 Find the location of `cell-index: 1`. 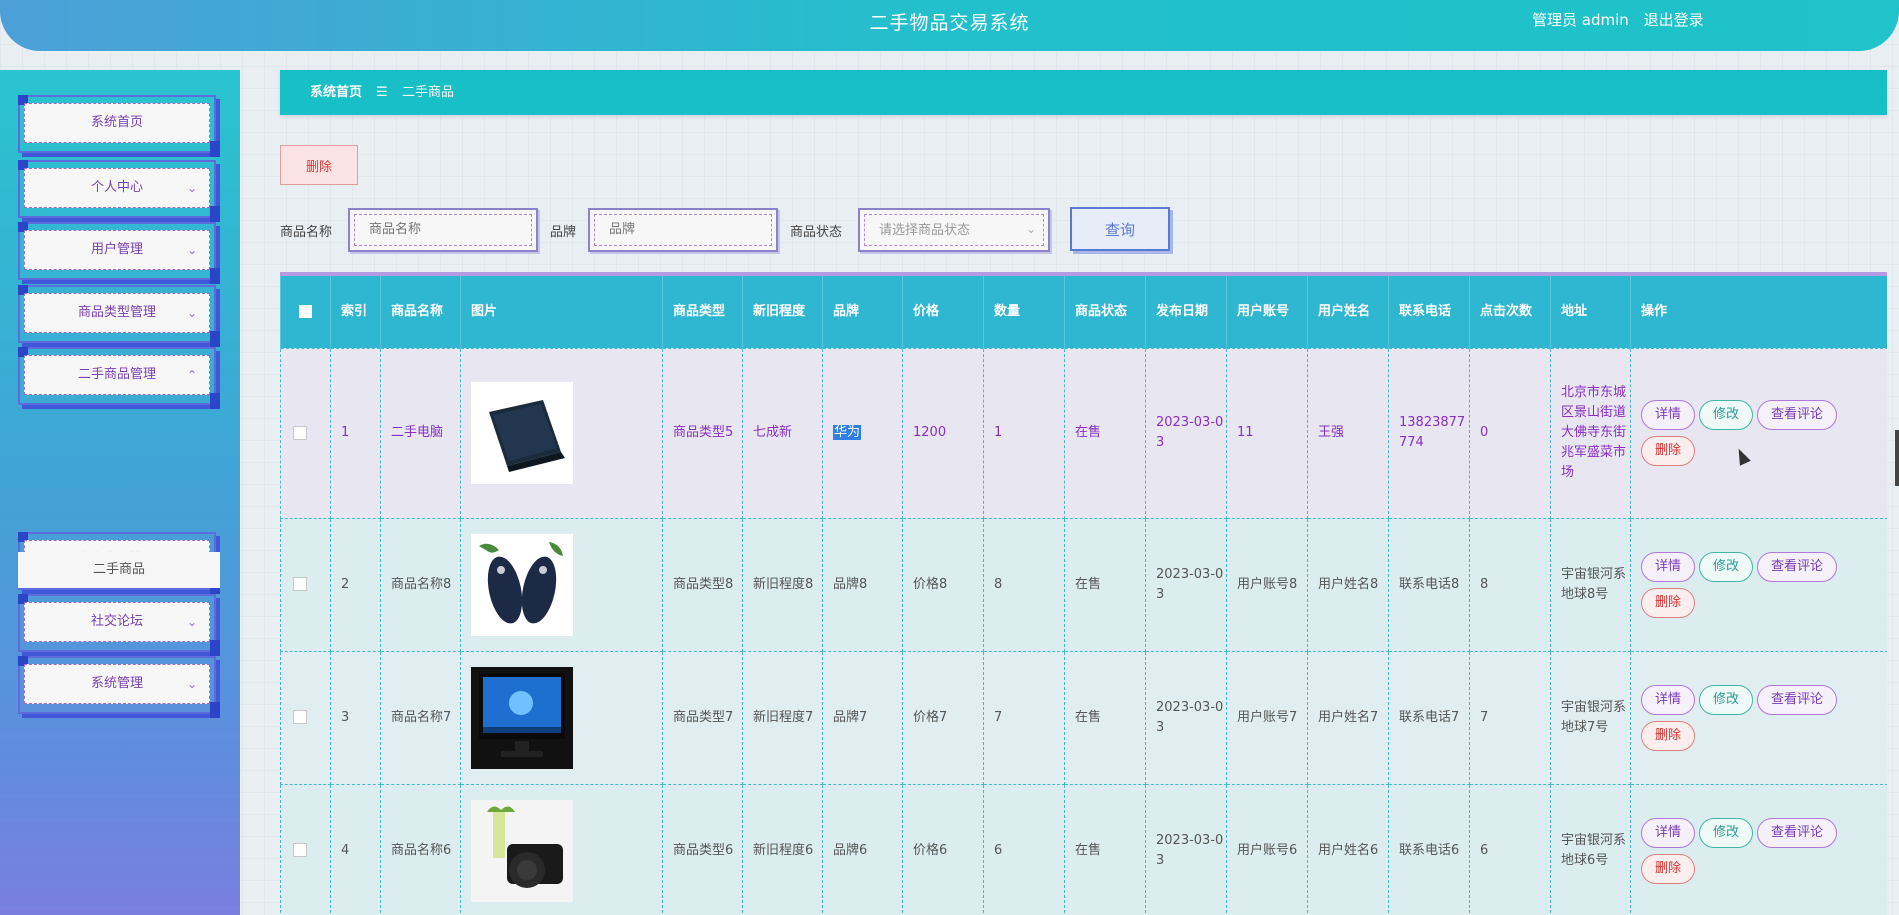

cell-index: 1 is located at coordinates (345, 432).